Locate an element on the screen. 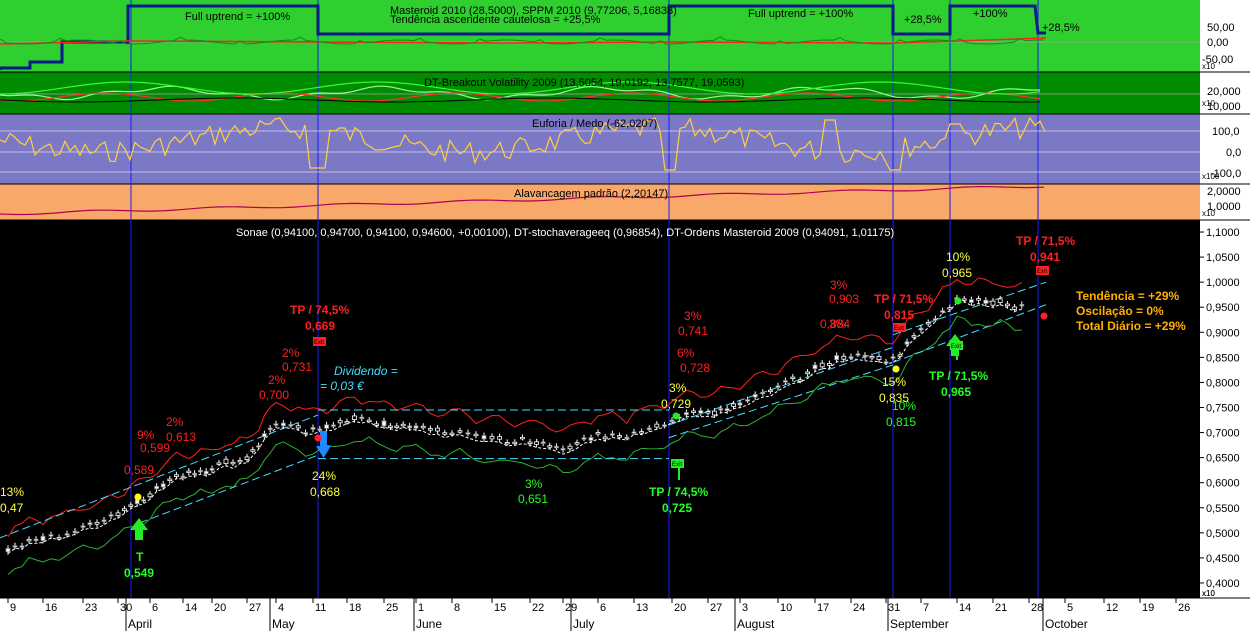 This screenshot has width=1250, height=631. yellow-annotation: 0,729 is located at coordinates (676, 404).